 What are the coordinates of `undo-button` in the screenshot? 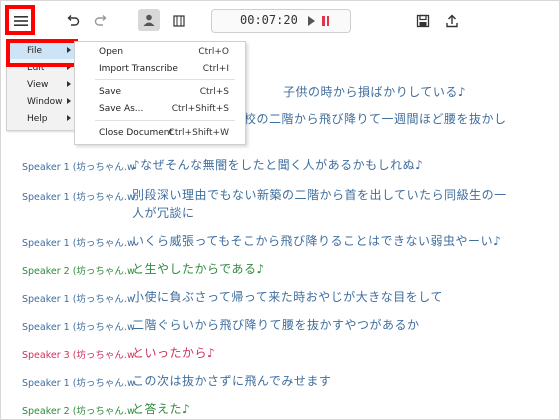 It's located at (73, 21).